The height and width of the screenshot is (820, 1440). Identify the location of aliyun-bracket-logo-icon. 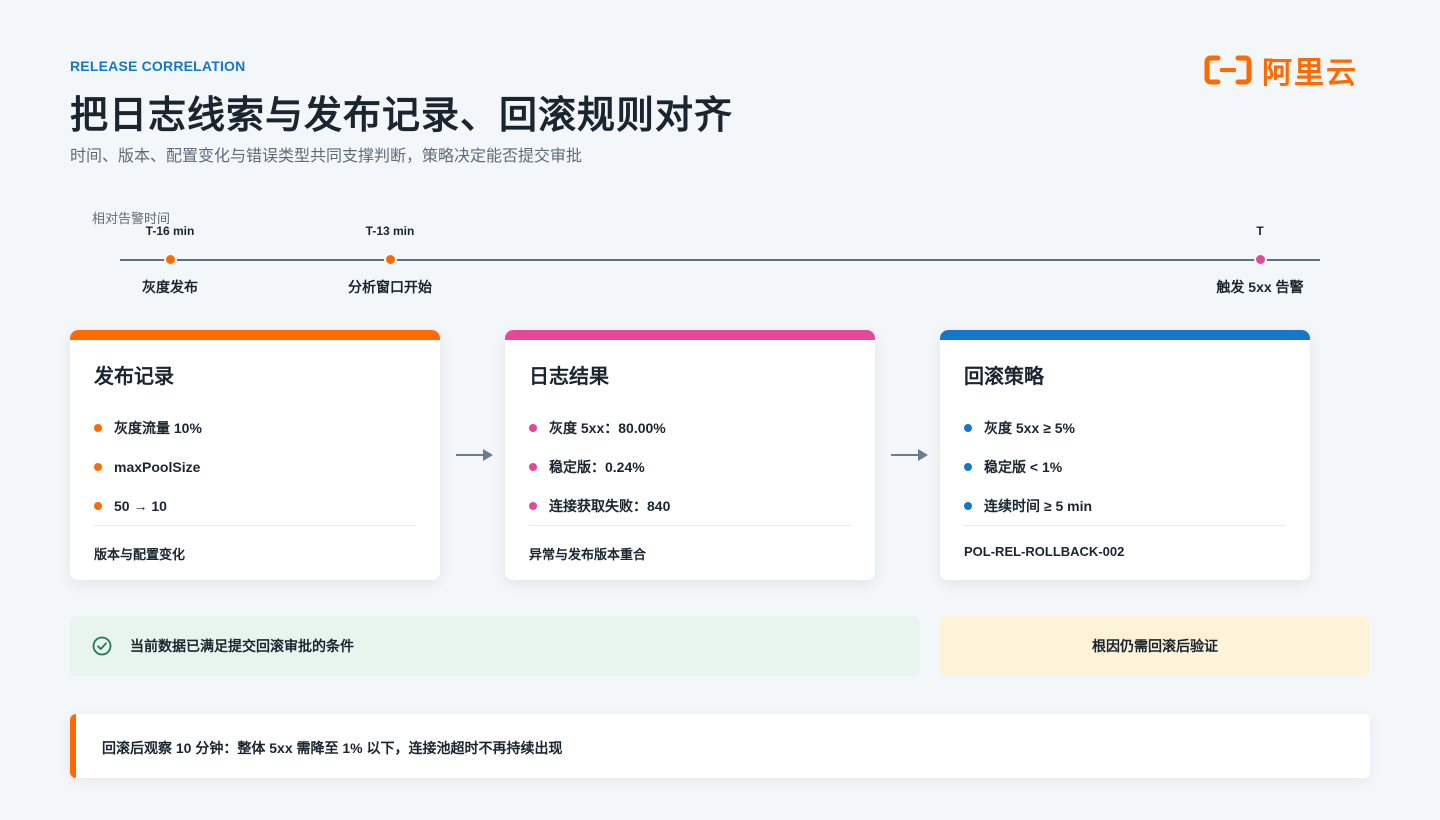
(1228, 70).